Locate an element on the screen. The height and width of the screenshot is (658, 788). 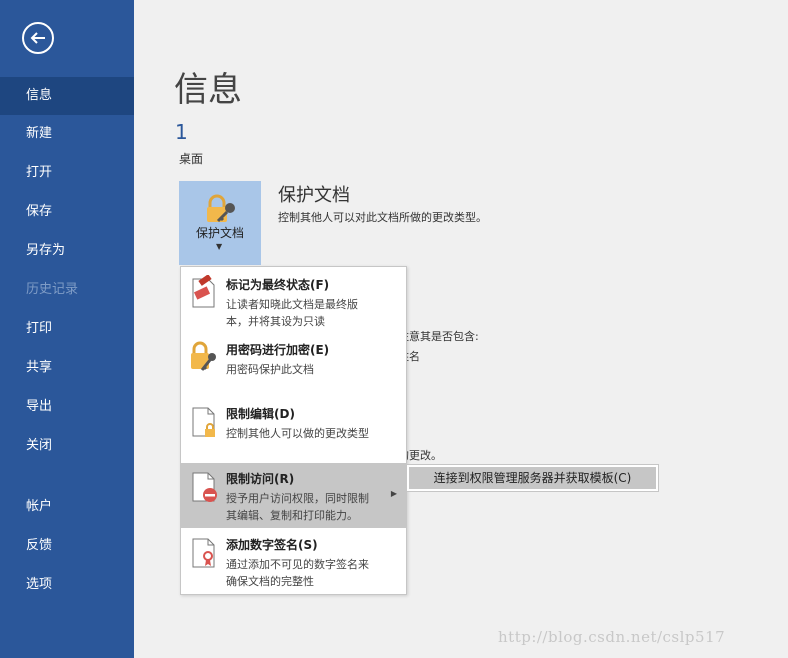
watermark-text: http://blog.csdn.net/cslp517 is located at coordinates (612, 637).